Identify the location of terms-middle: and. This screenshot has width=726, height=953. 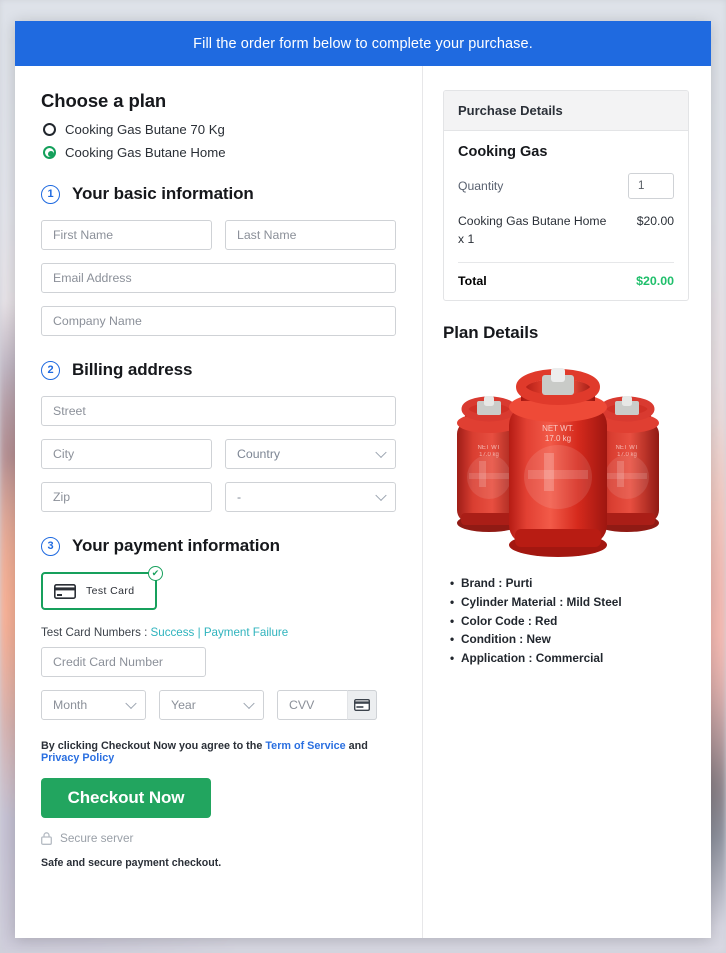
(356, 746).